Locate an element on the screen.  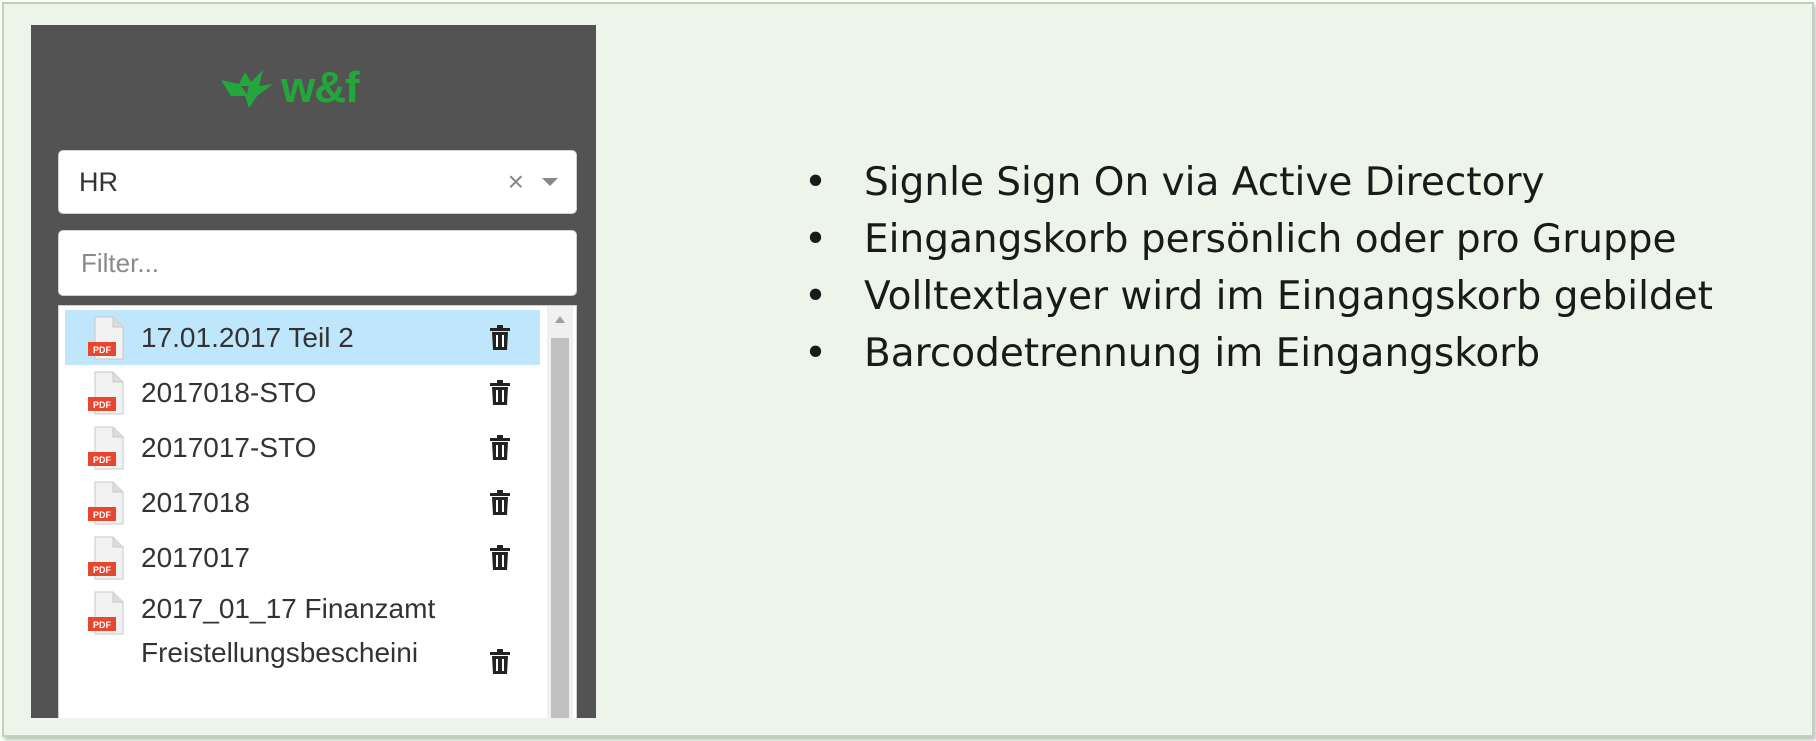
file-row: PDF 17.01.2017 Teil 2 is located at coordinates (302, 337).